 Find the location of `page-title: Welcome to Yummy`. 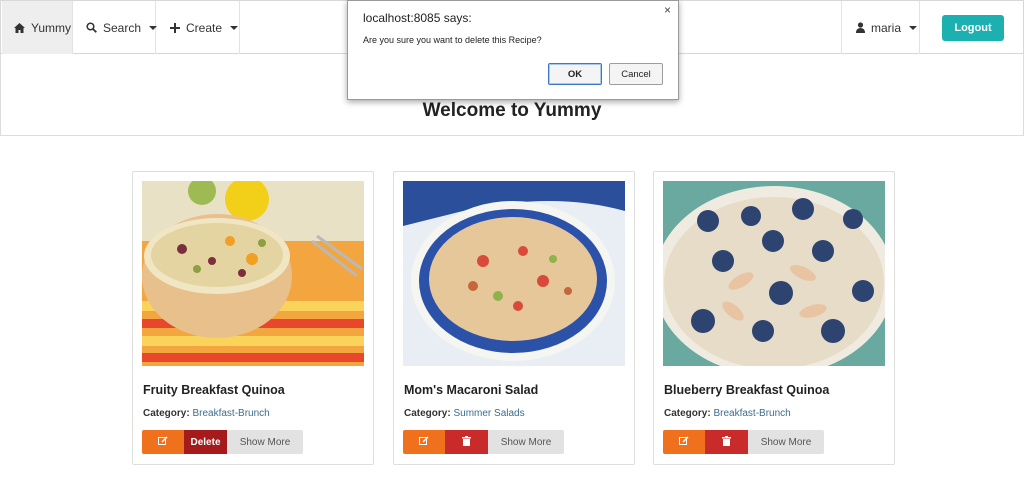

page-title: Welcome to Yummy is located at coordinates (512, 110).